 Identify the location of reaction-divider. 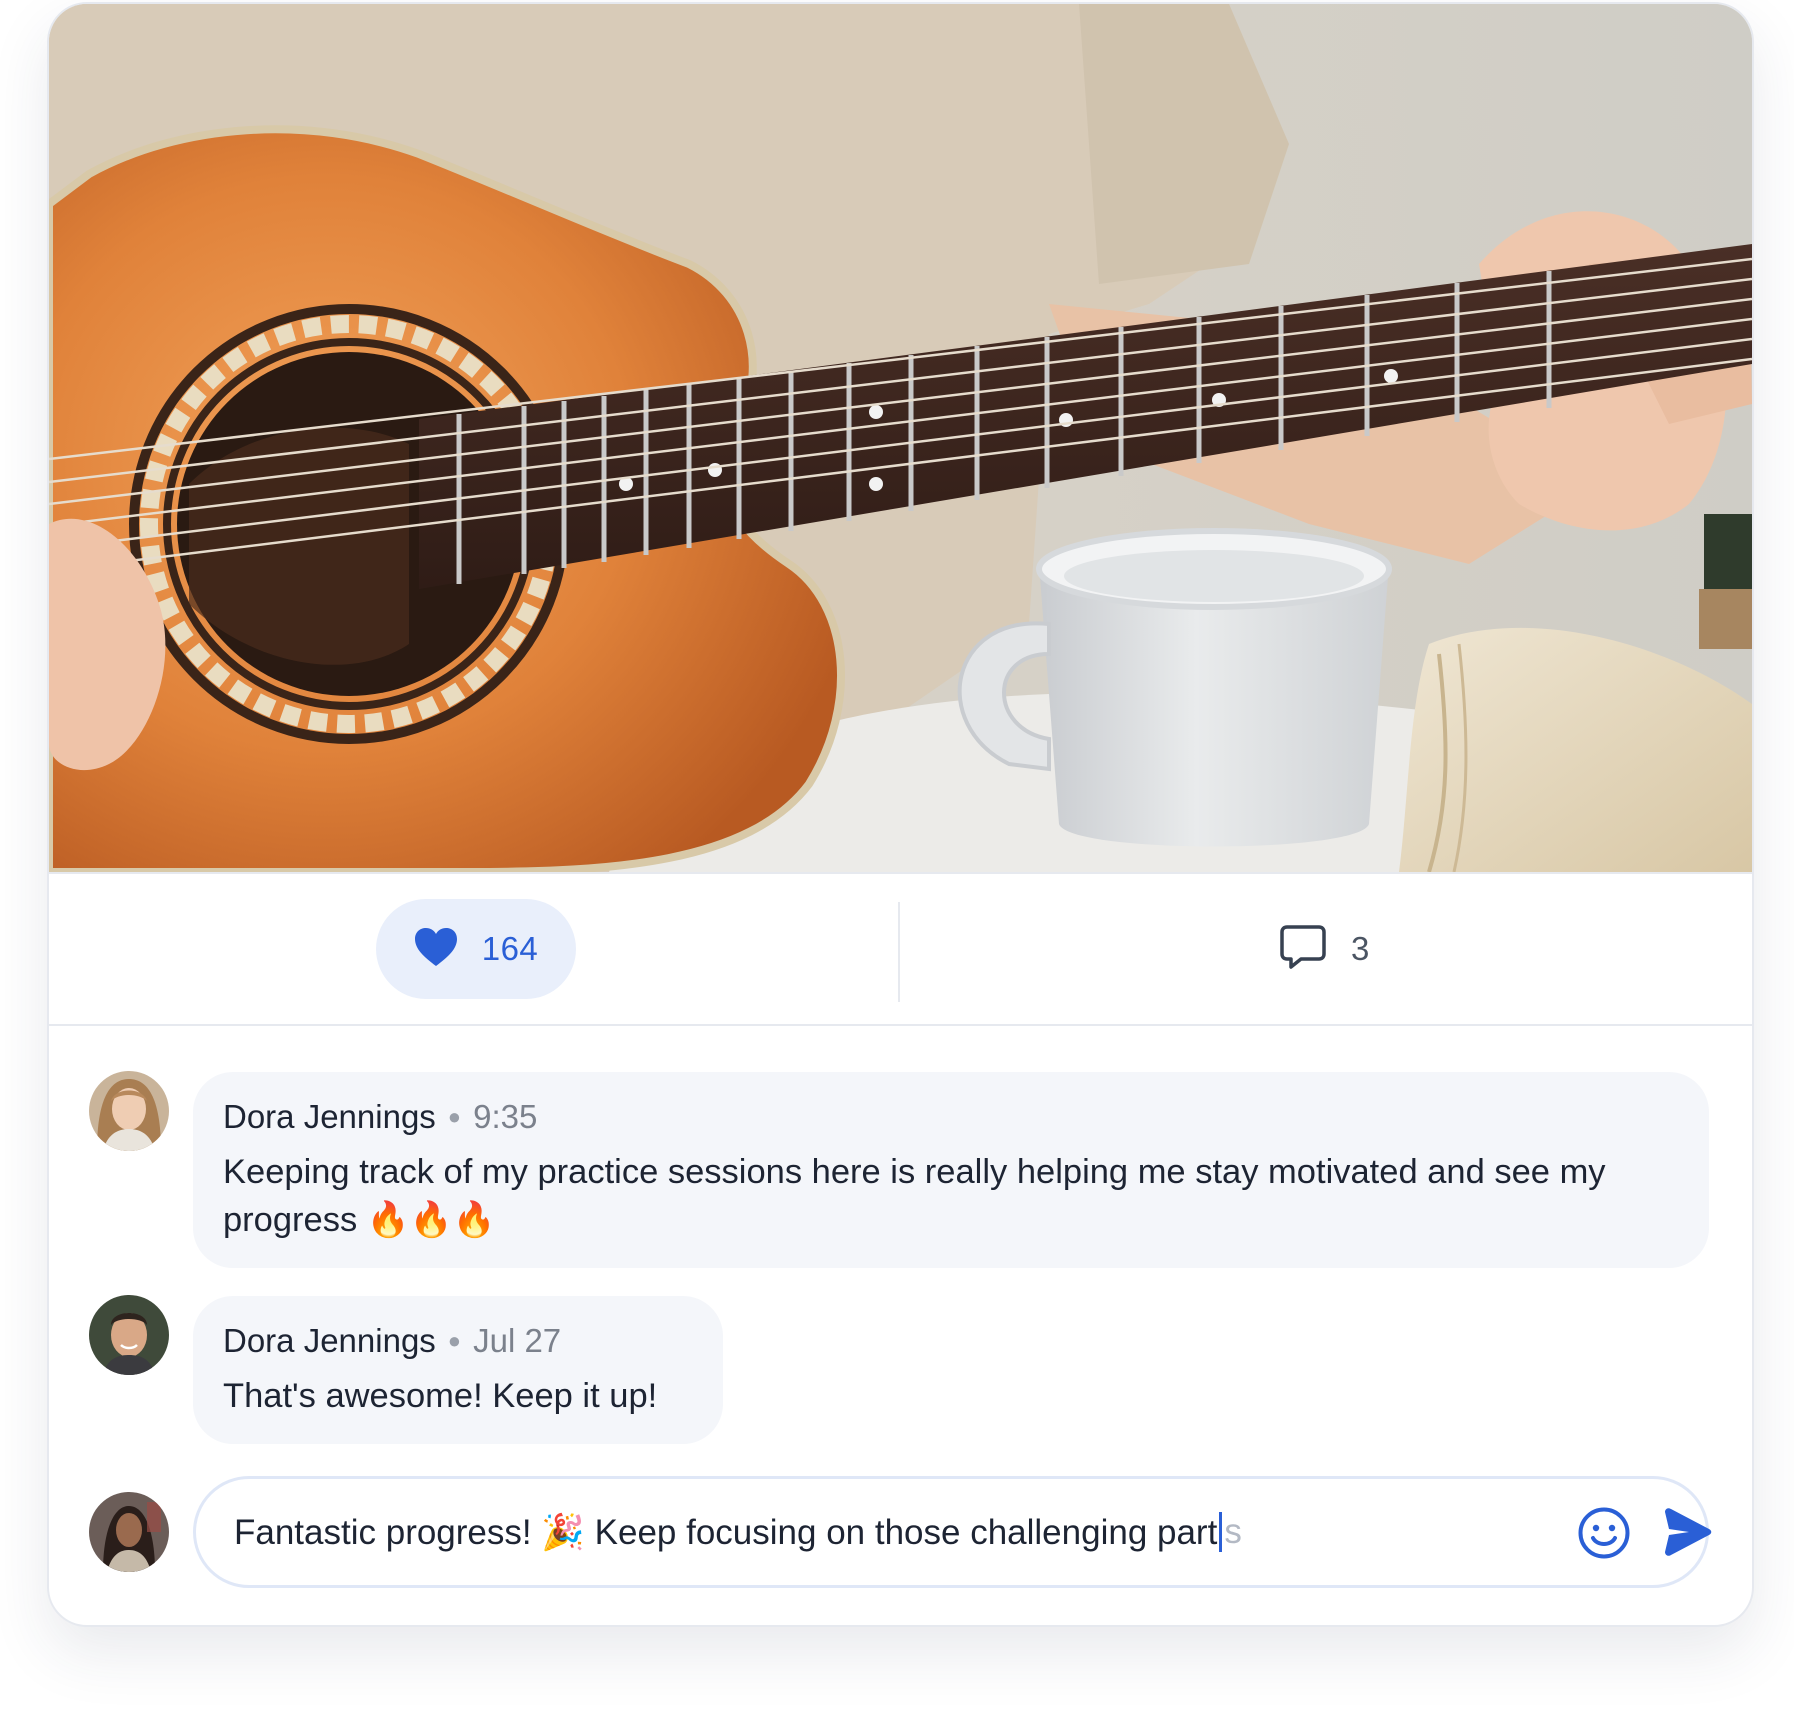
(899, 952).